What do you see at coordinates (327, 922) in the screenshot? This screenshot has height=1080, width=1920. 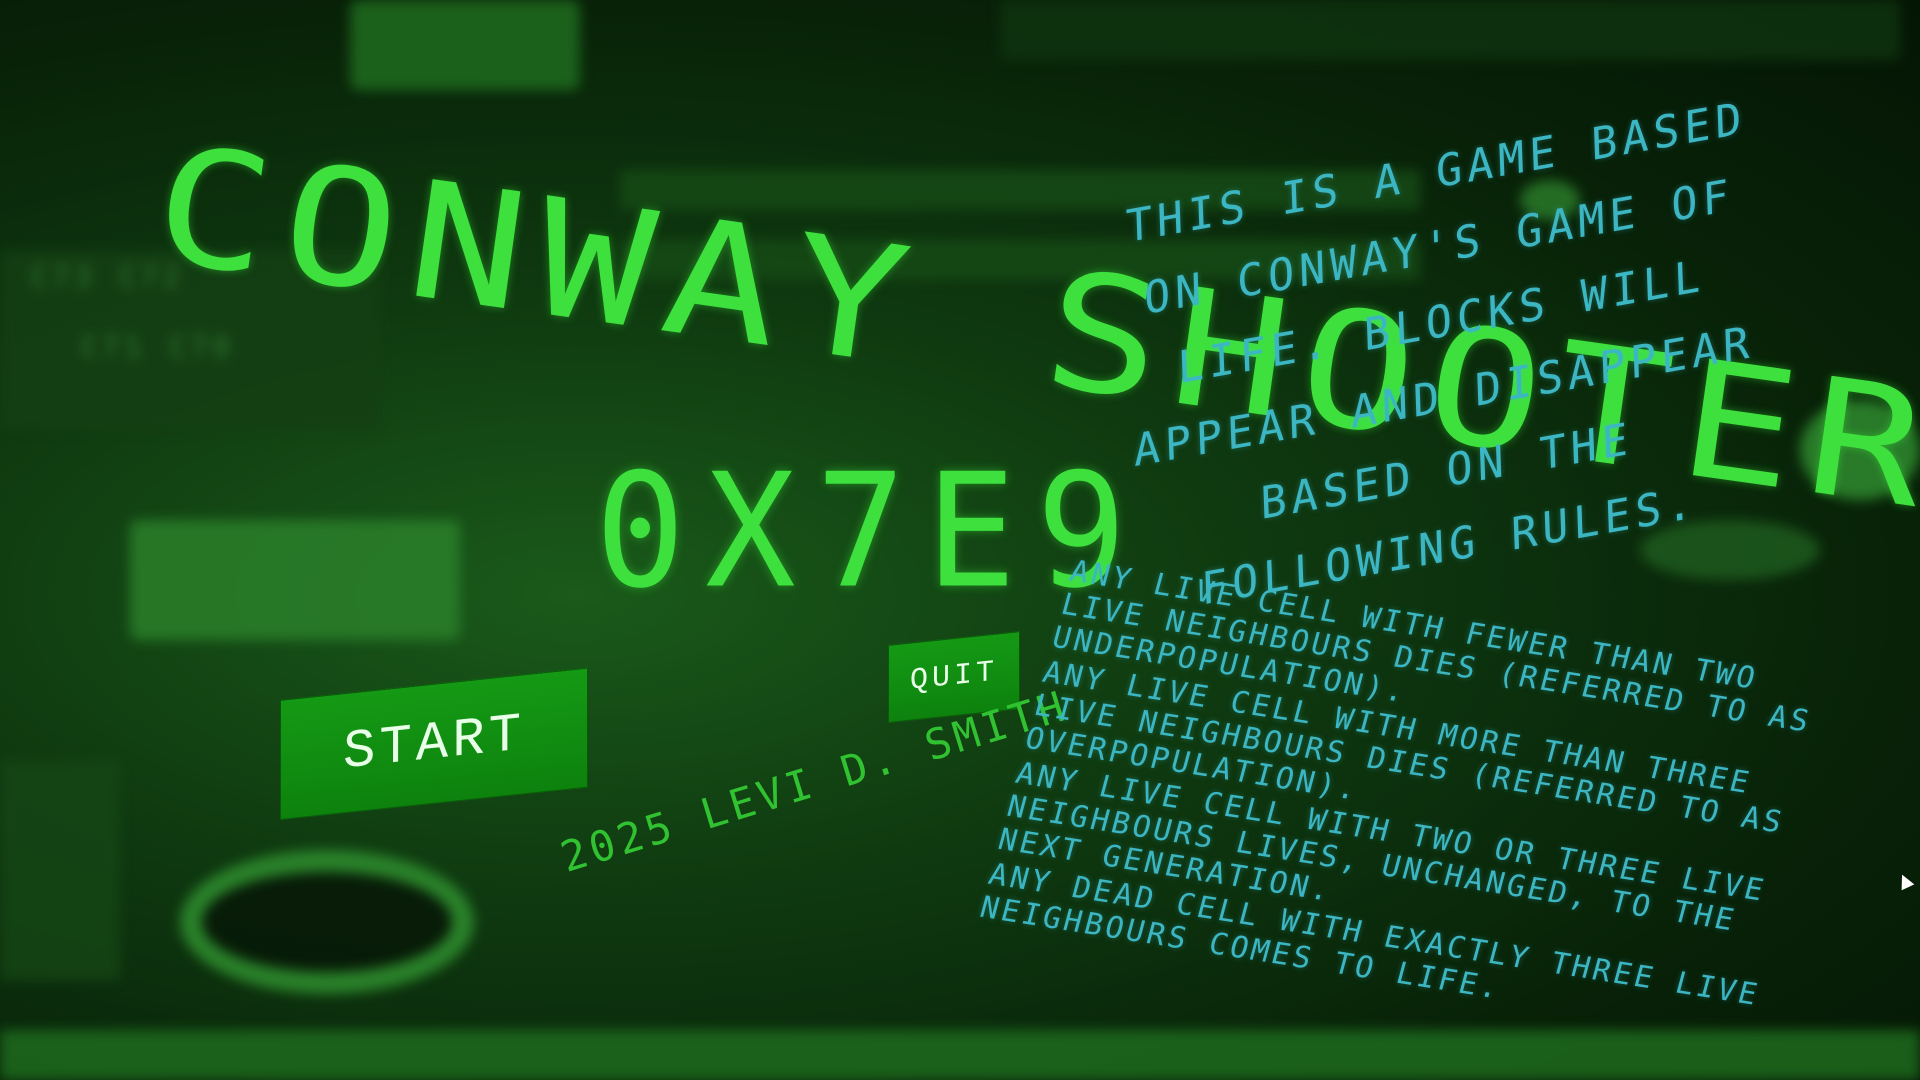 I see `circuit-ring` at bounding box center [327, 922].